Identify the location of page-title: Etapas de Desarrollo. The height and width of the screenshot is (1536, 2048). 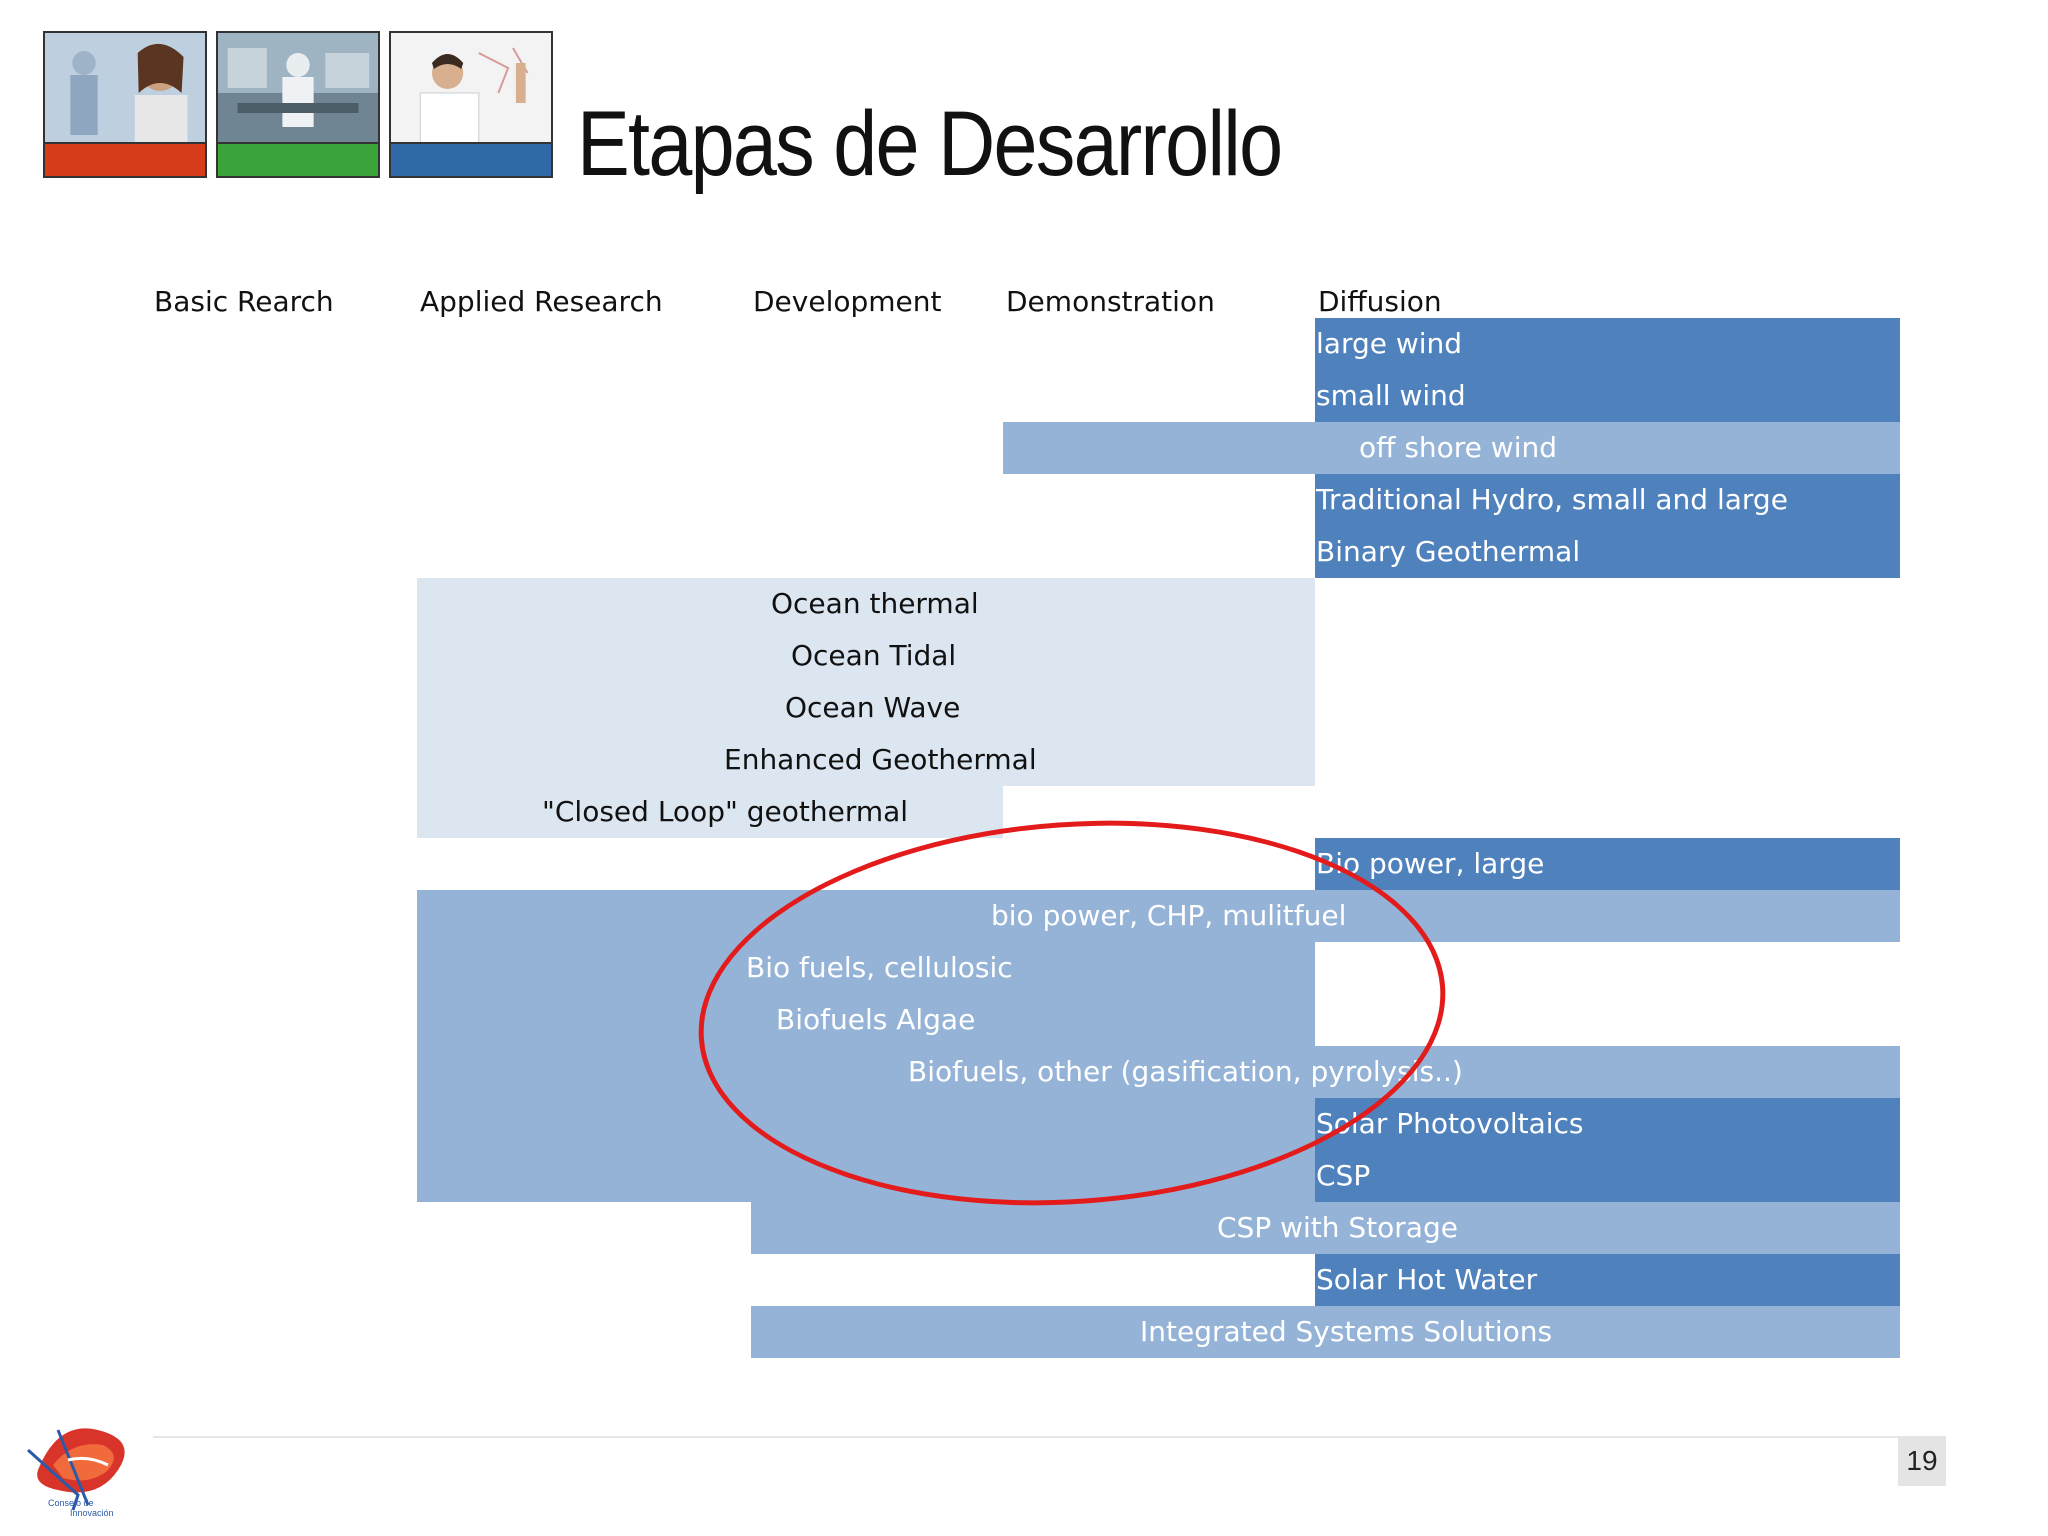
(930, 144).